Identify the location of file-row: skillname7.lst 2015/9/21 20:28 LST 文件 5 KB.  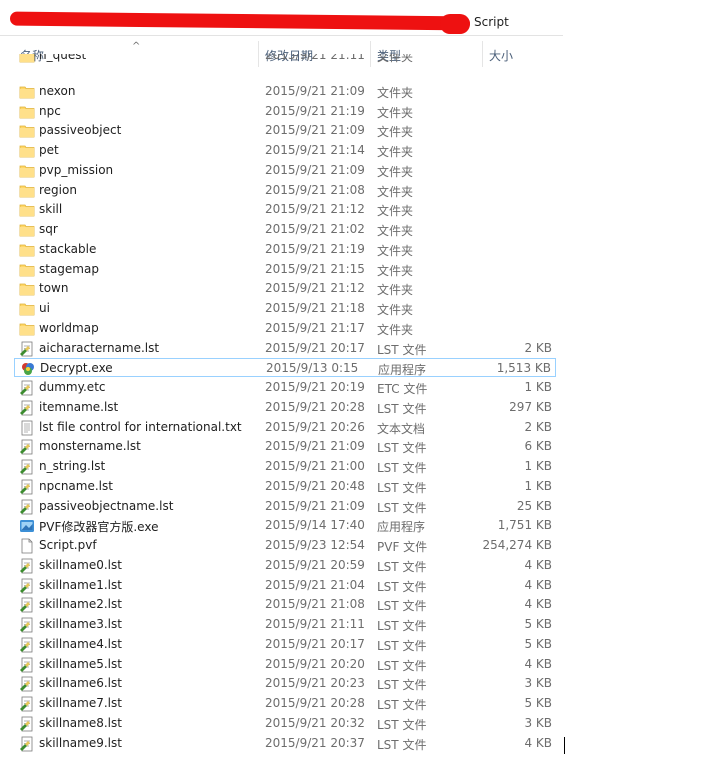
(285, 703).